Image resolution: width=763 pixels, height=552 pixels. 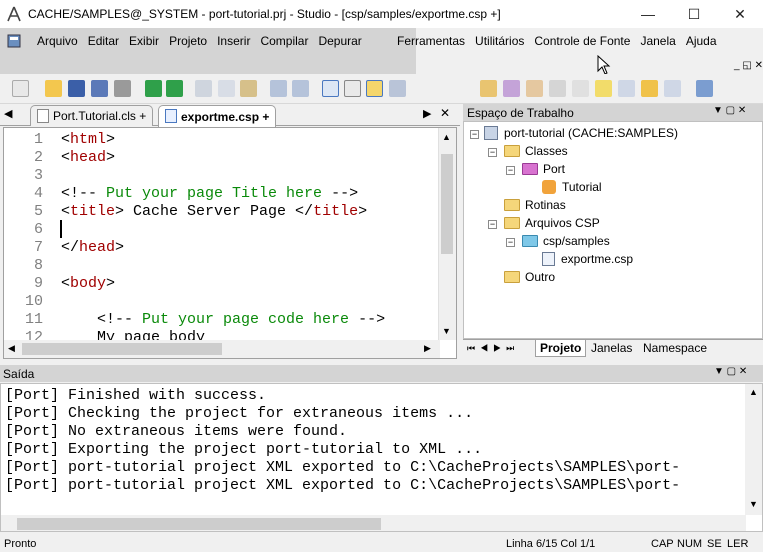 What do you see at coordinates (431, 41) in the screenshot?
I see `menu-ferramentas: Ferramentas` at bounding box center [431, 41].